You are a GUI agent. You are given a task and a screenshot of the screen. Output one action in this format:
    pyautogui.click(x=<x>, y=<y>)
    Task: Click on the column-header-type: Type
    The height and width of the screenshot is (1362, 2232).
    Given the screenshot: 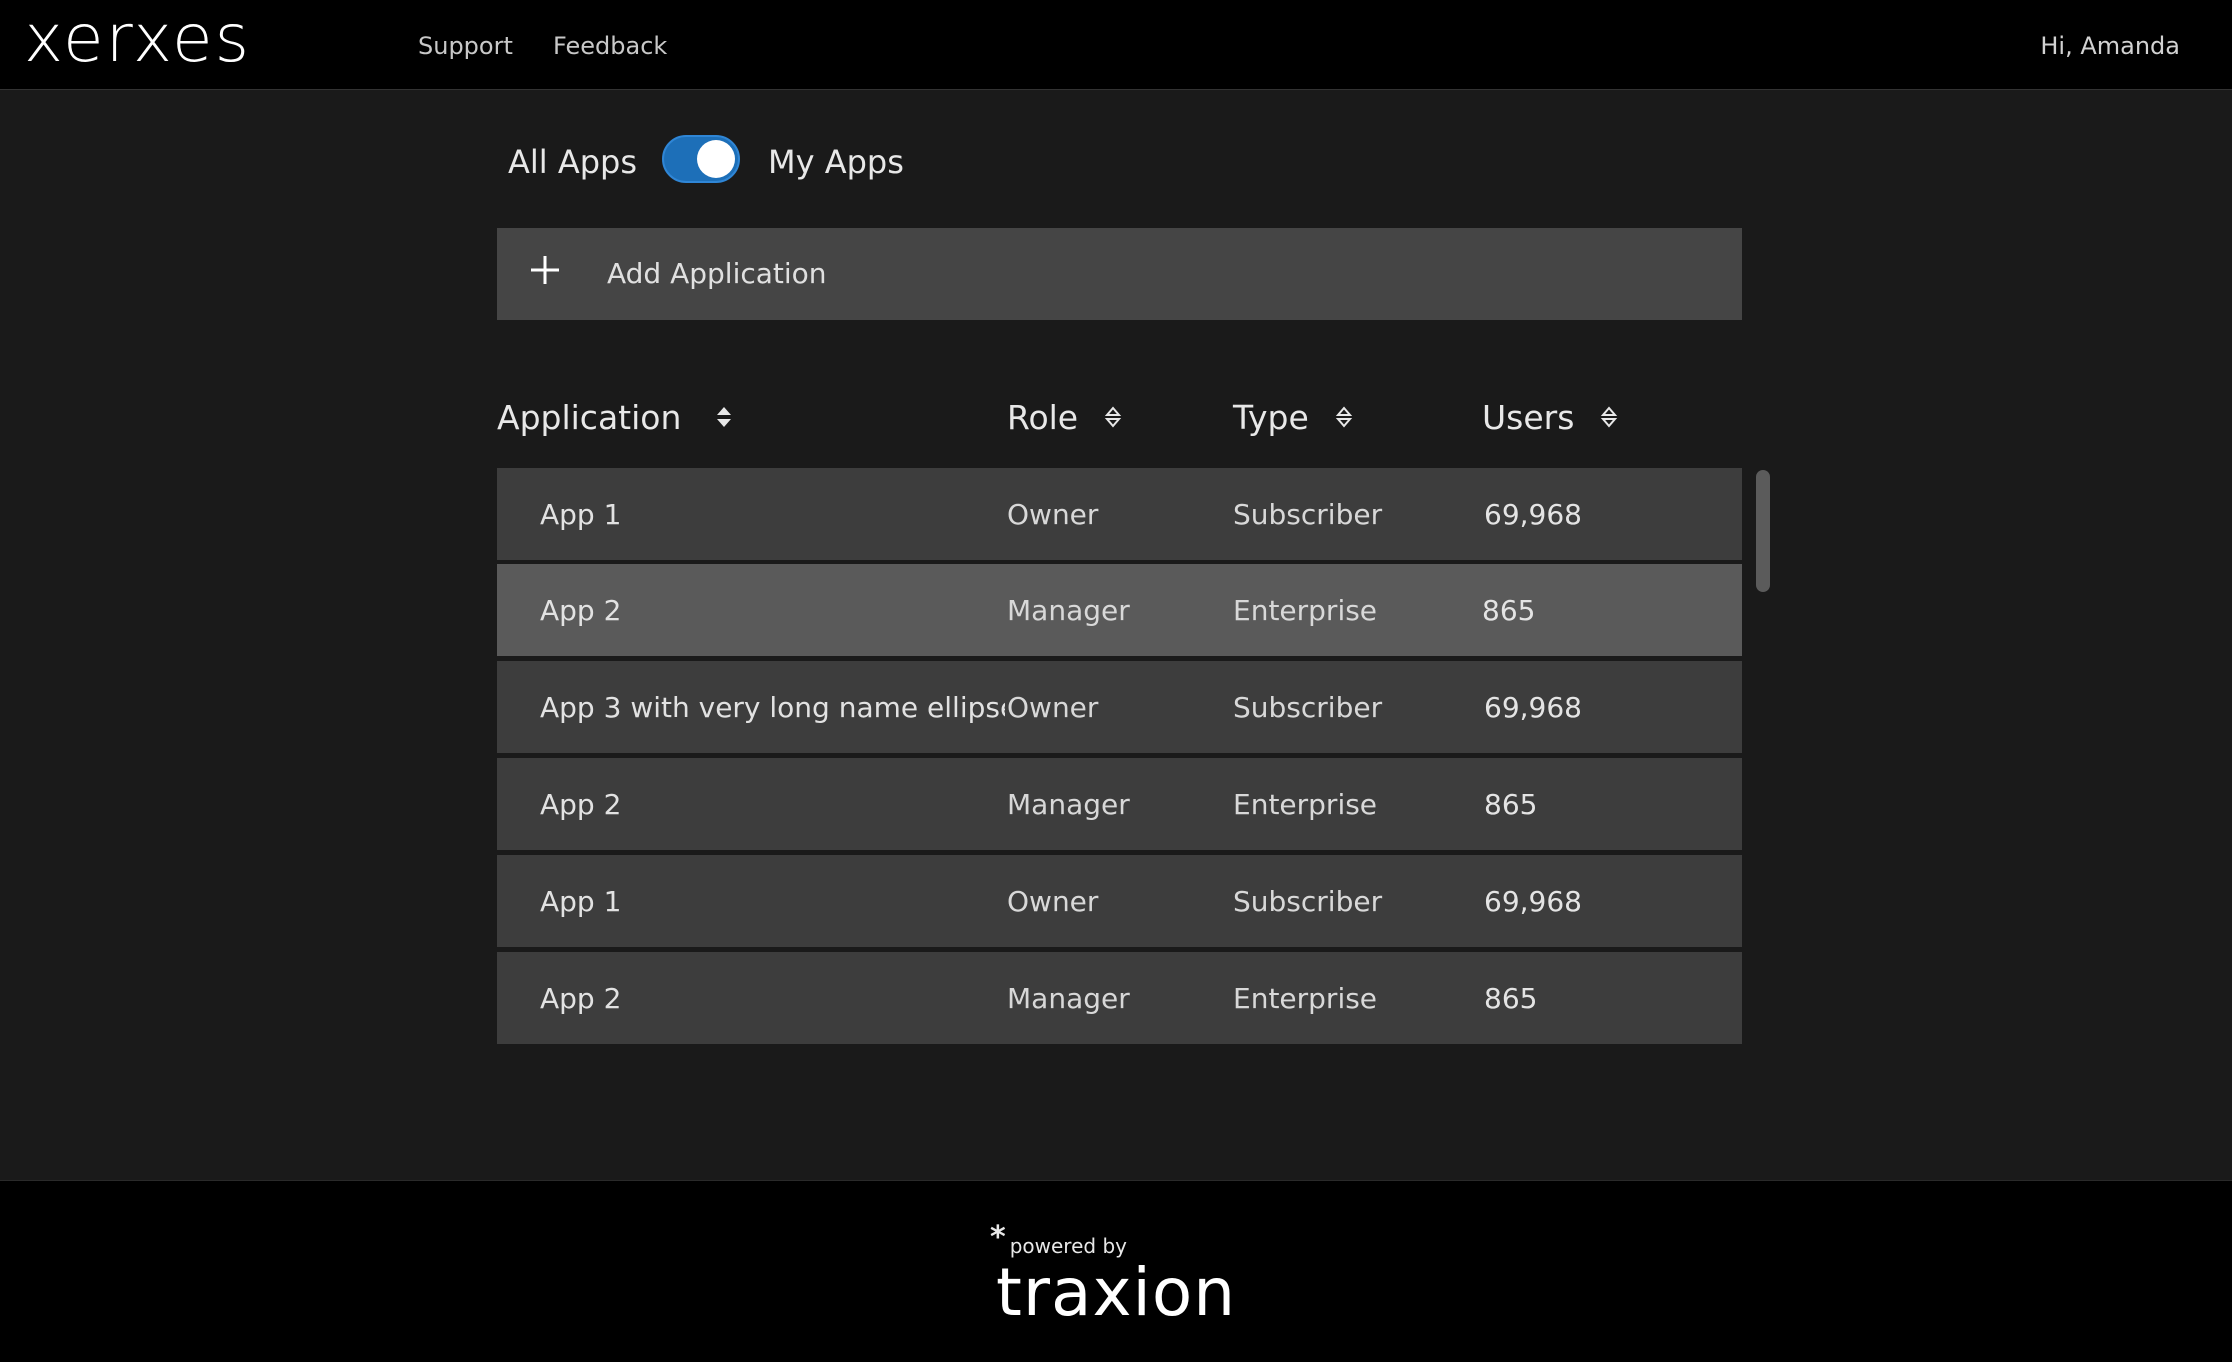 What is the action you would take?
    pyautogui.click(x=1293, y=417)
    